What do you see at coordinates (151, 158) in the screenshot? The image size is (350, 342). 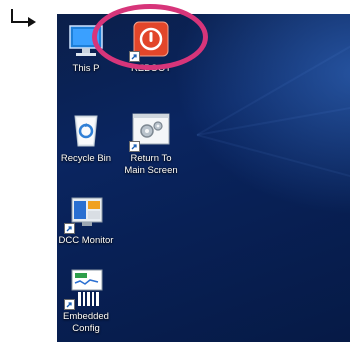 I see `return-main-label-line1: Return To` at bounding box center [151, 158].